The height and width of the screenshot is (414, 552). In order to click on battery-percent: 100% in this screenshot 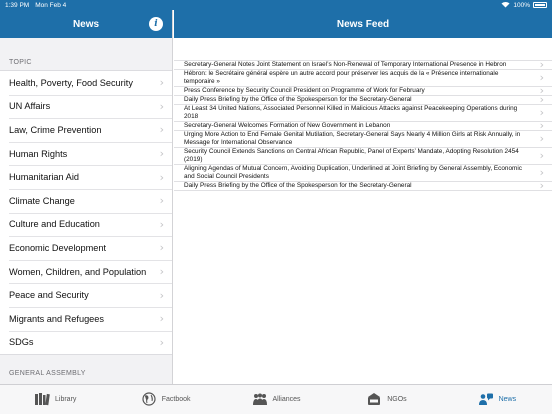, I will do `click(521, 5)`.